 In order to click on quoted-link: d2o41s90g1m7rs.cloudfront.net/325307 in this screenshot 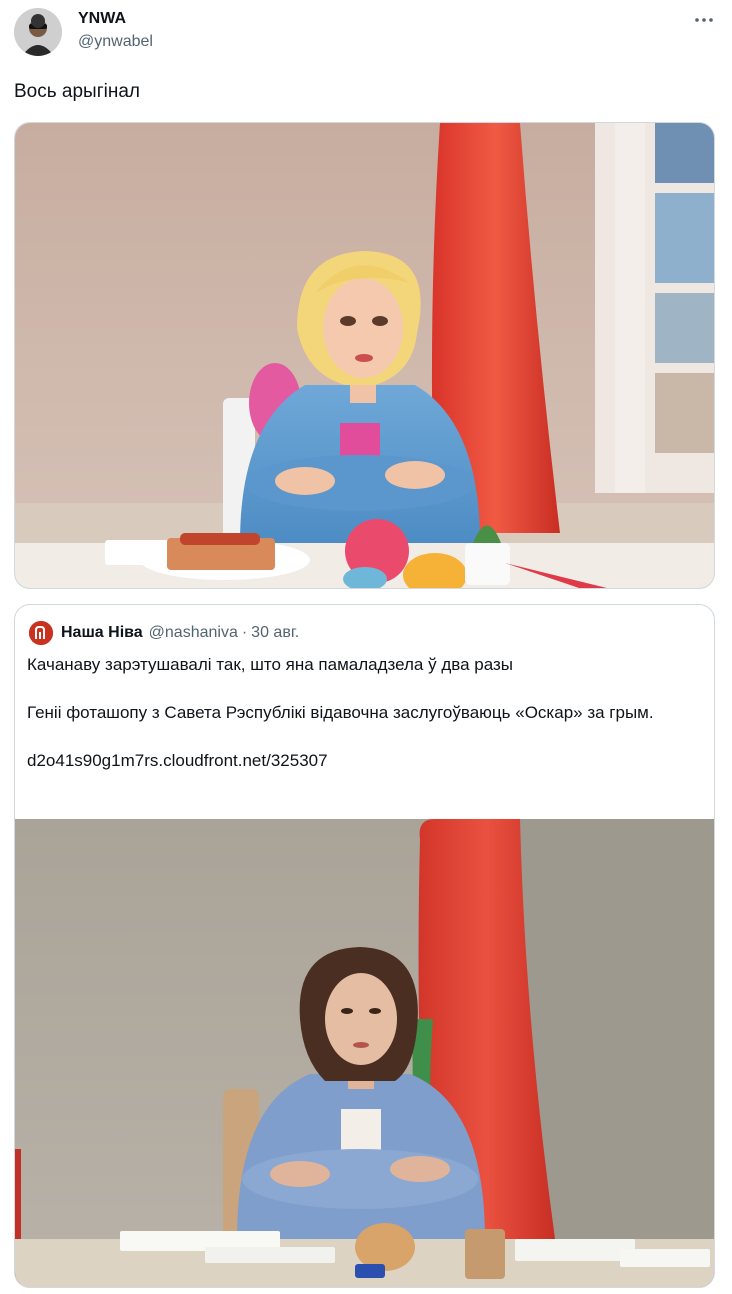, I will do `click(365, 761)`.